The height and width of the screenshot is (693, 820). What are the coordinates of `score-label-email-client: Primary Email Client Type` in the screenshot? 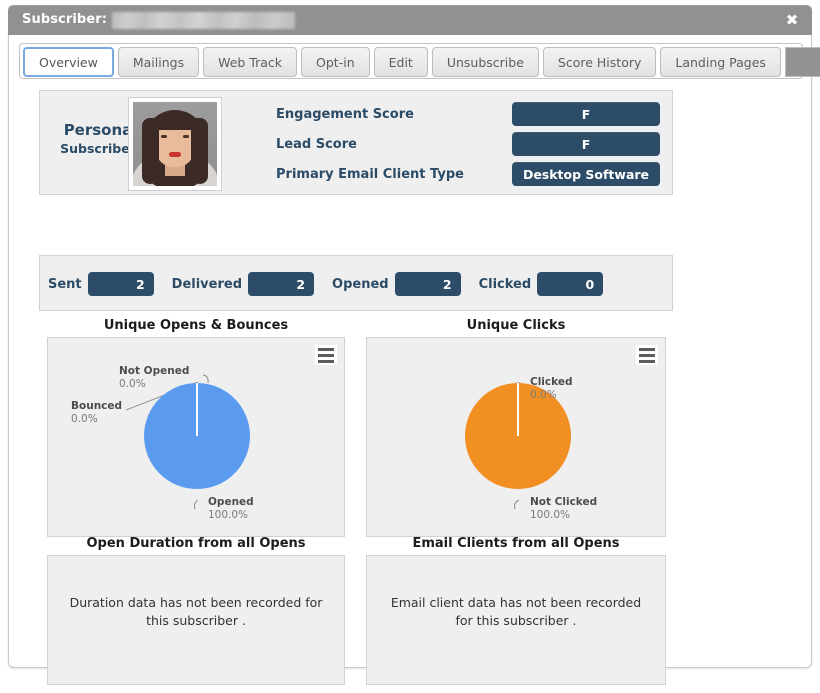 It's located at (370, 174).